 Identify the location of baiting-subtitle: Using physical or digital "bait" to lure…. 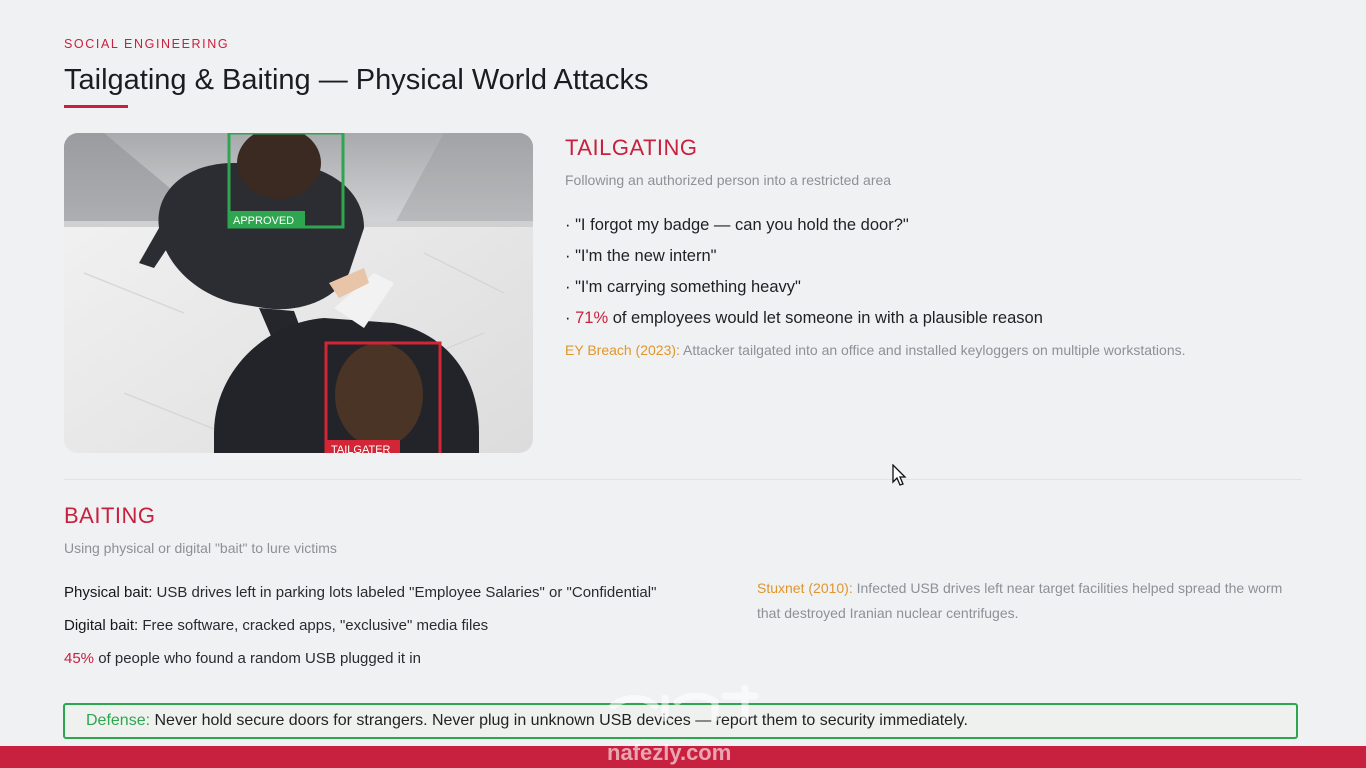
(200, 548).